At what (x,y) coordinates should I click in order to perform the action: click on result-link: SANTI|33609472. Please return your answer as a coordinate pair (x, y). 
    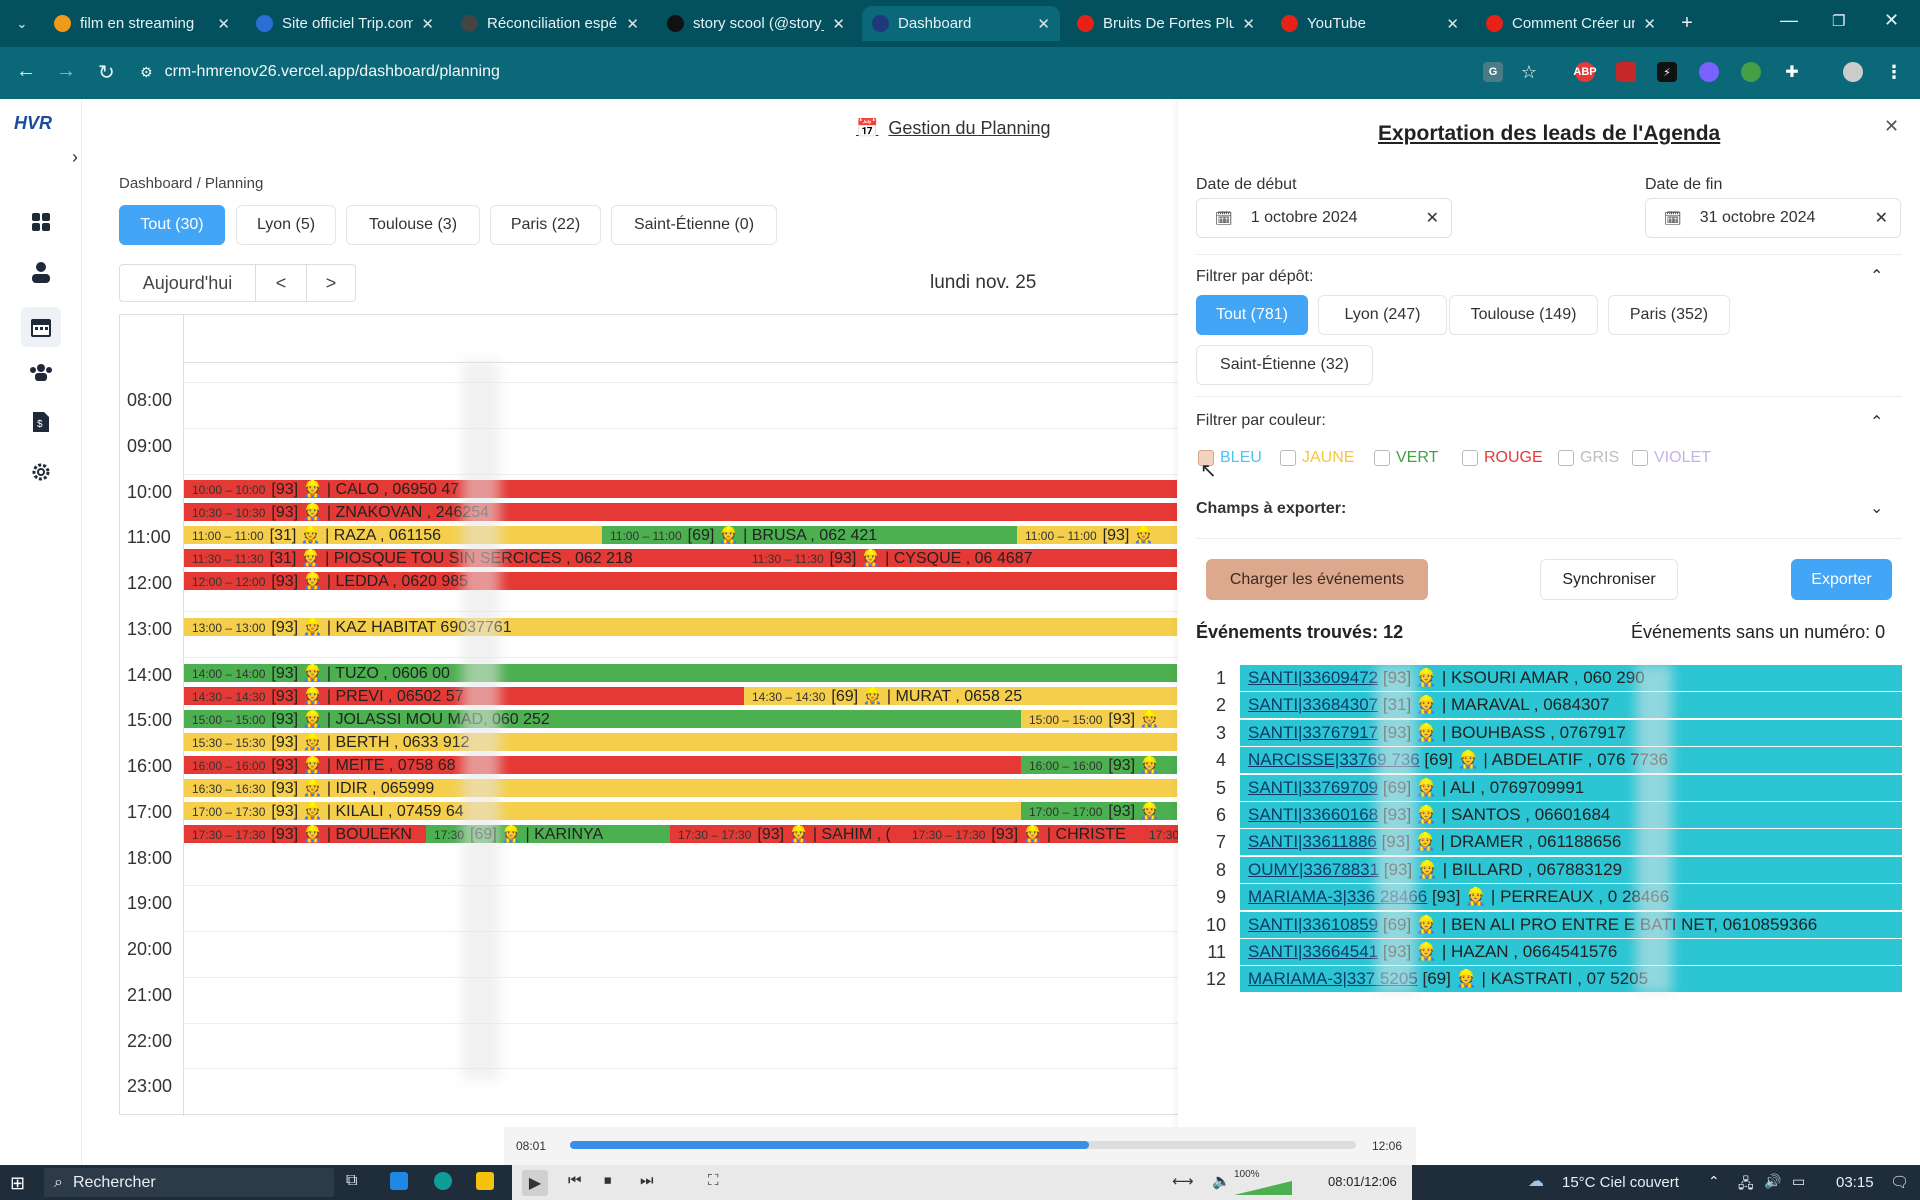
    Looking at the image, I should click on (1313, 677).